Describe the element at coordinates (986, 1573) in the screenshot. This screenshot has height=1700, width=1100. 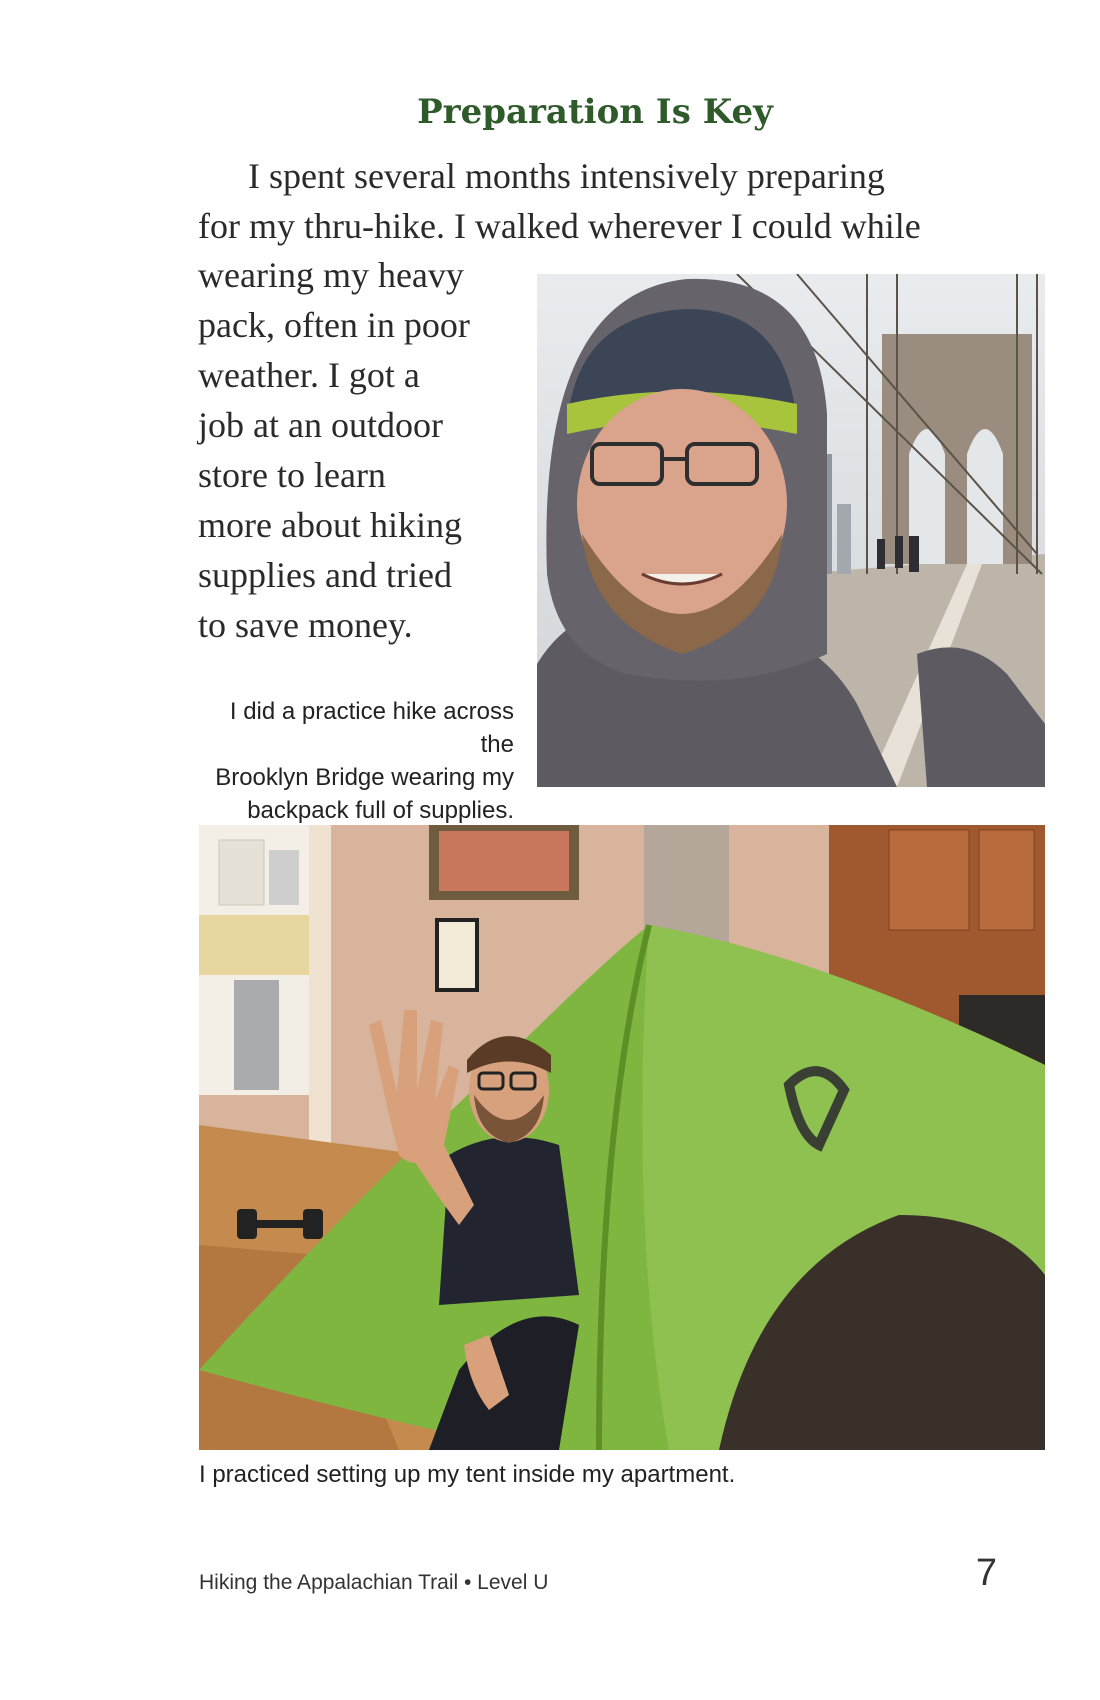
I see `page-number: 7` at that location.